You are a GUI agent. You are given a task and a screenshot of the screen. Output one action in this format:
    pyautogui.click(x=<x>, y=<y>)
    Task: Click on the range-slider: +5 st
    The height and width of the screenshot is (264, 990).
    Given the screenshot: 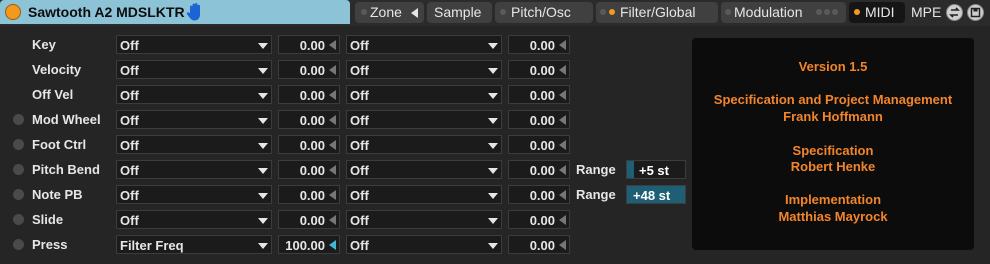 What is the action you would take?
    pyautogui.click(x=656, y=169)
    